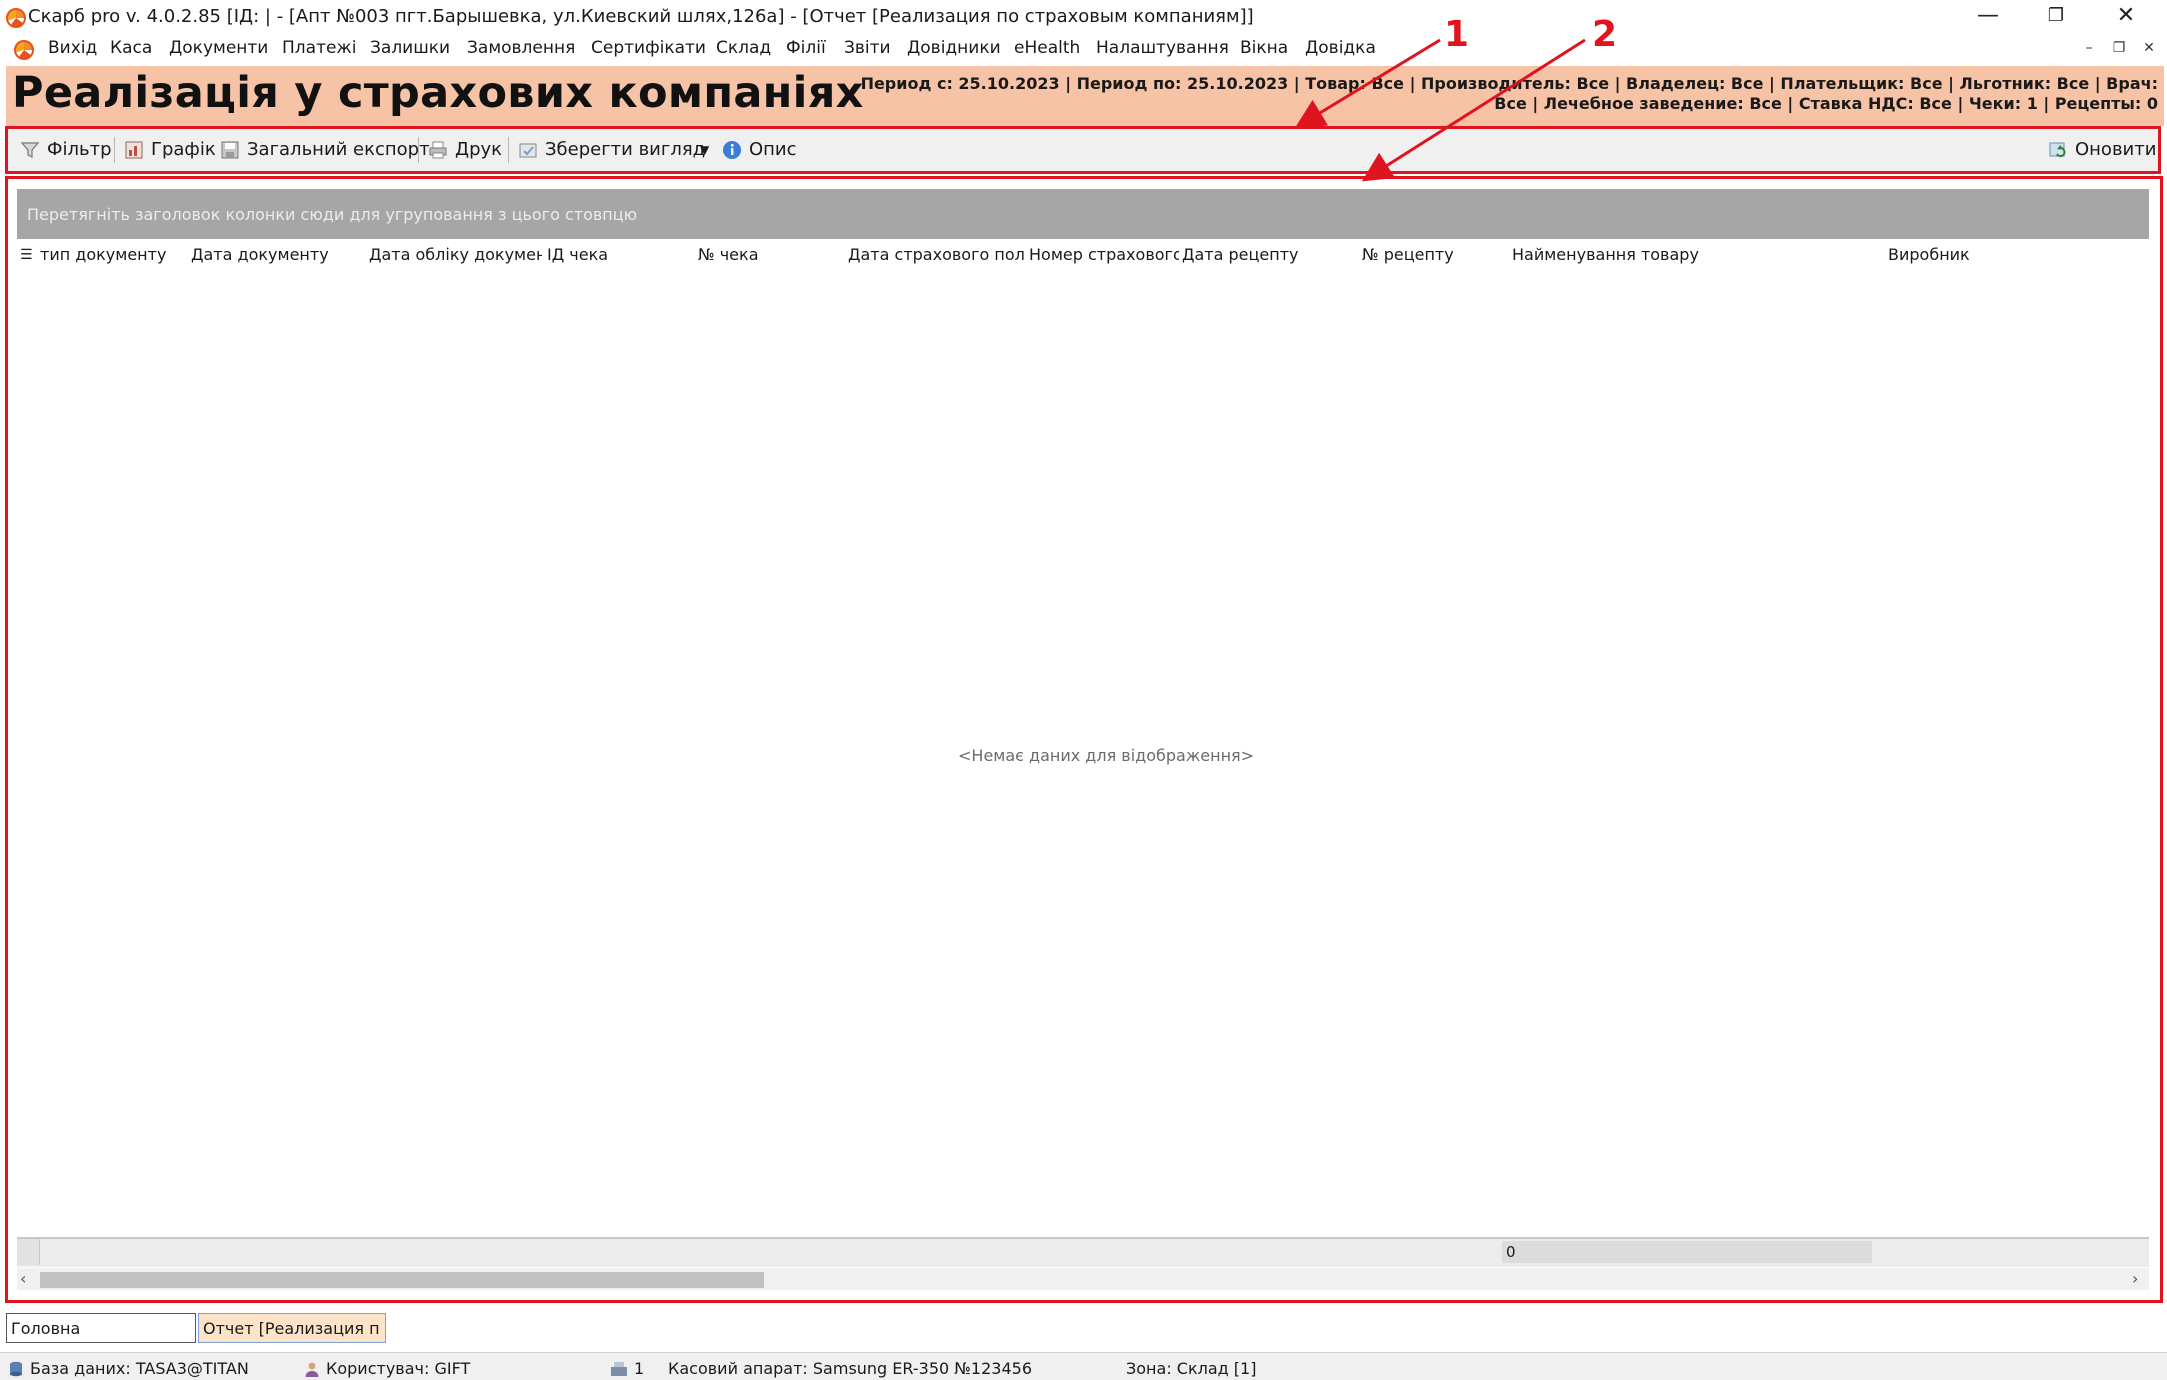  What do you see at coordinates (619, 1368) in the screenshot?
I see `cash-register-icon` at bounding box center [619, 1368].